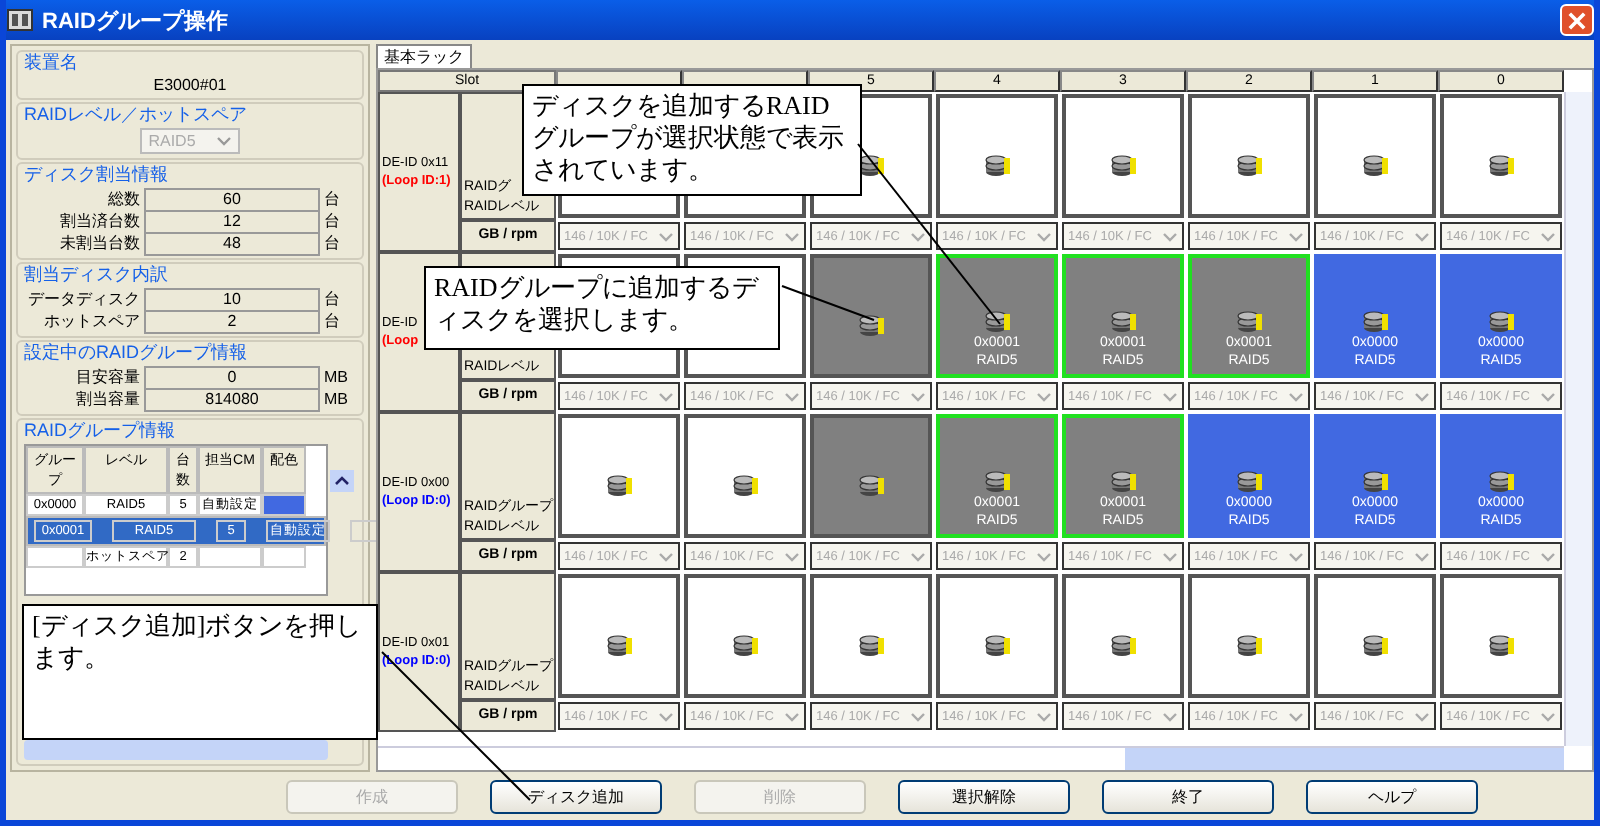  What do you see at coordinates (99, 243) in the screenshot?
I see `field-label: 未割当台数` at bounding box center [99, 243].